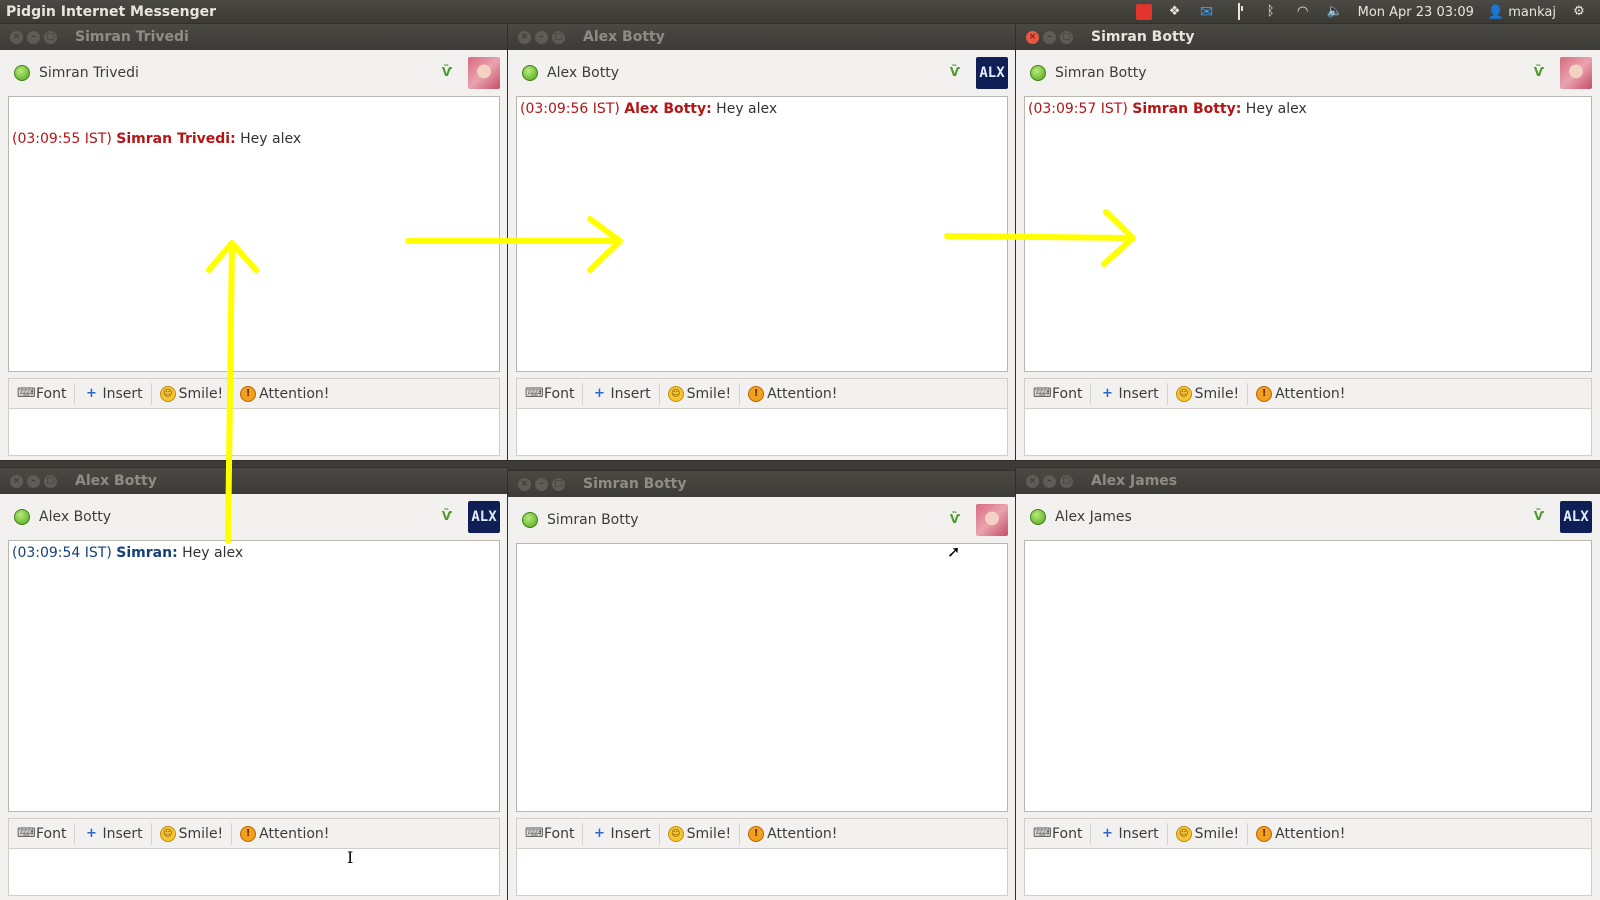 This screenshot has height=900, width=1600. I want to click on mail-icon: ✉, so click(1207, 12).